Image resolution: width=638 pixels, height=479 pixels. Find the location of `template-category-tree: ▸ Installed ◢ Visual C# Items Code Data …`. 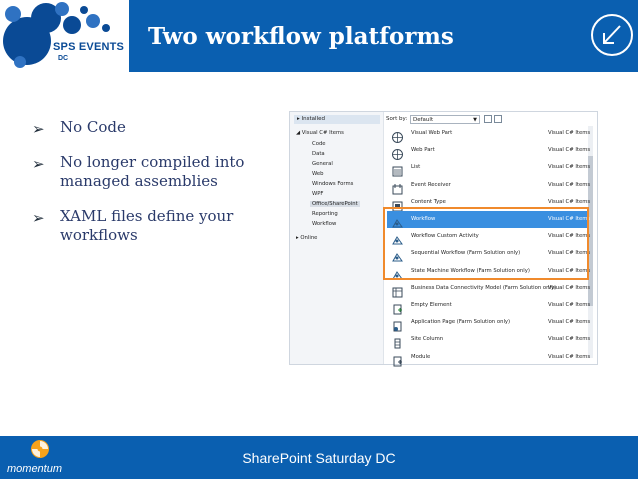

template-category-tree: ▸ Installed ◢ Visual C# Items Code Data … is located at coordinates (337, 238).